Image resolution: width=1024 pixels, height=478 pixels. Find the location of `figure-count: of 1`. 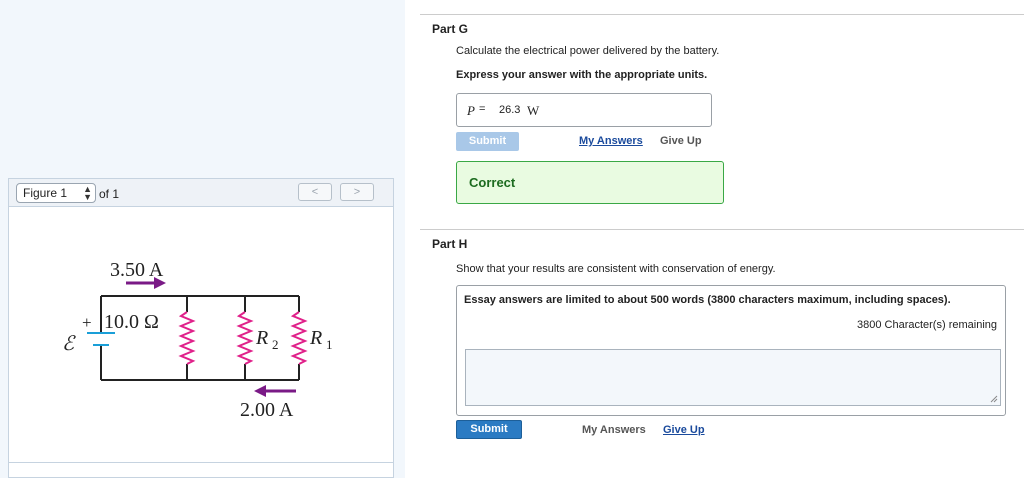

figure-count: of 1 is located at coordinates (109, 194).